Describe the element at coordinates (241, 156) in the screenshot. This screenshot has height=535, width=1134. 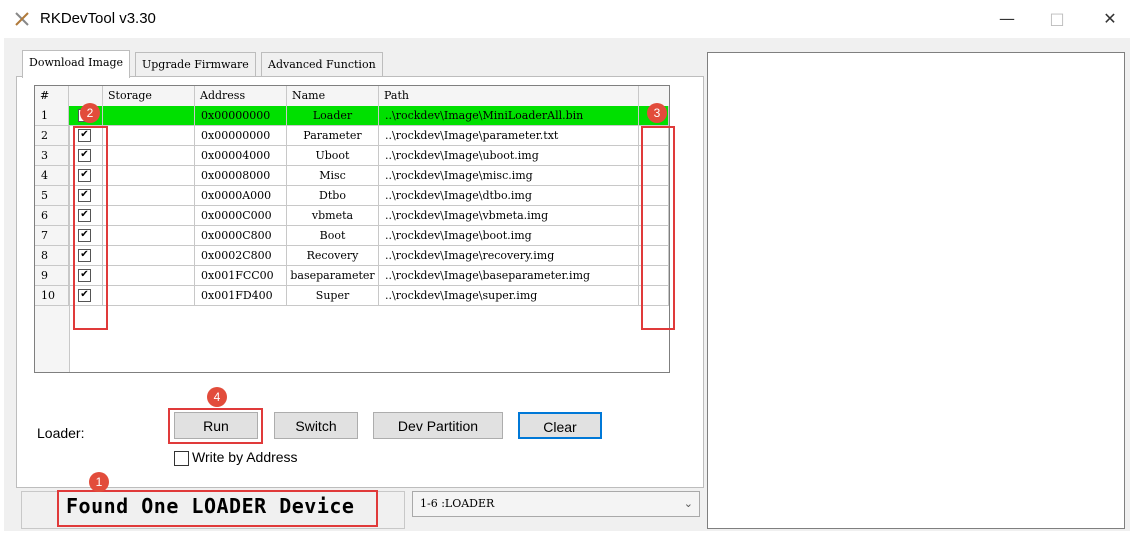
I see `address-cell: 0x00004000` at that location.